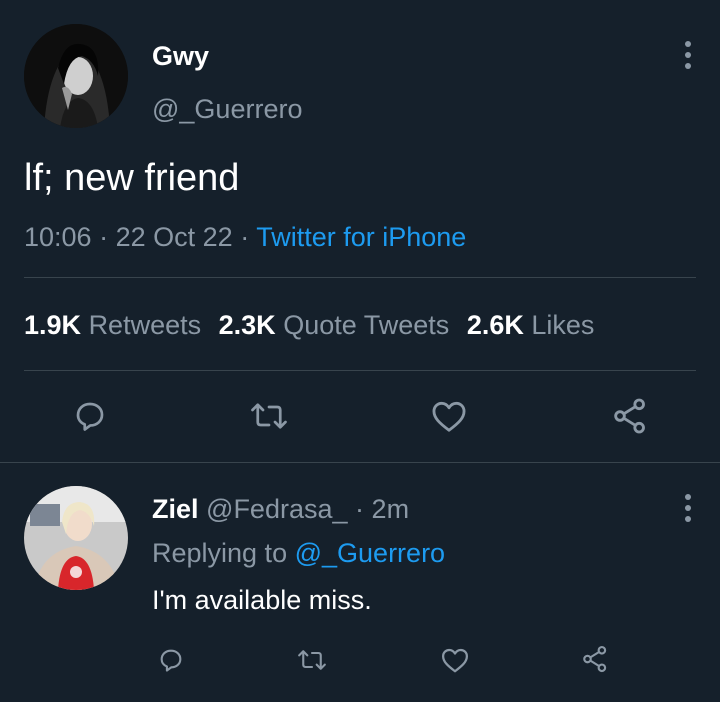 This screenshot has height=702, width=720. I want to click on tweet-meta: 10:06 · 22 Oct 22 · Twitter for iPhone, so click(245, 237).